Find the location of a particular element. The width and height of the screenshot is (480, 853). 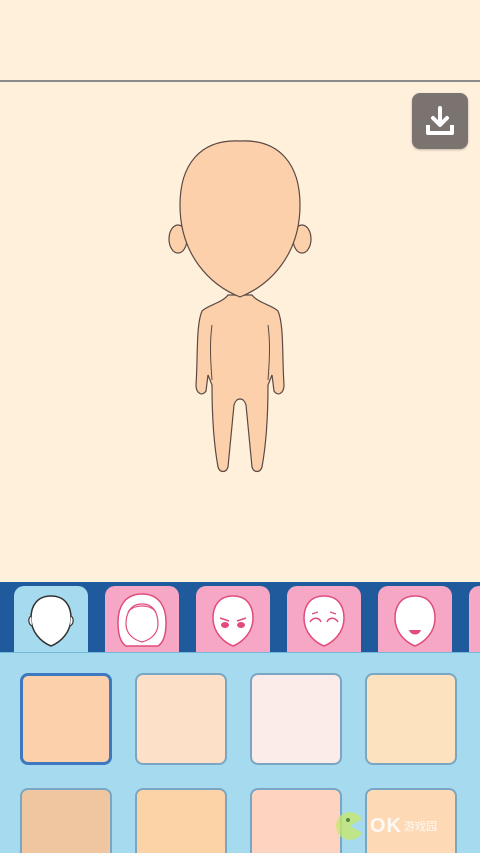

head is located at coordinates (240, 219).